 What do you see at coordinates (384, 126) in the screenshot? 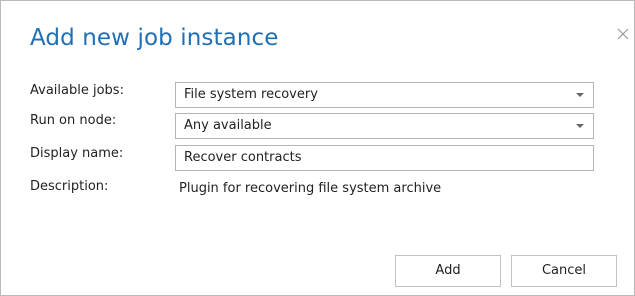
I see `run-on-node-select: Any available` at bounding box center [384, 126].